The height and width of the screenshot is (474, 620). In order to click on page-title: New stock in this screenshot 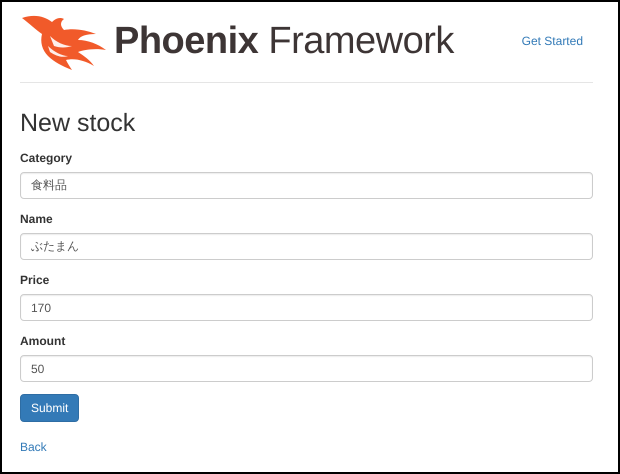, I will do `click(78, 123)`.